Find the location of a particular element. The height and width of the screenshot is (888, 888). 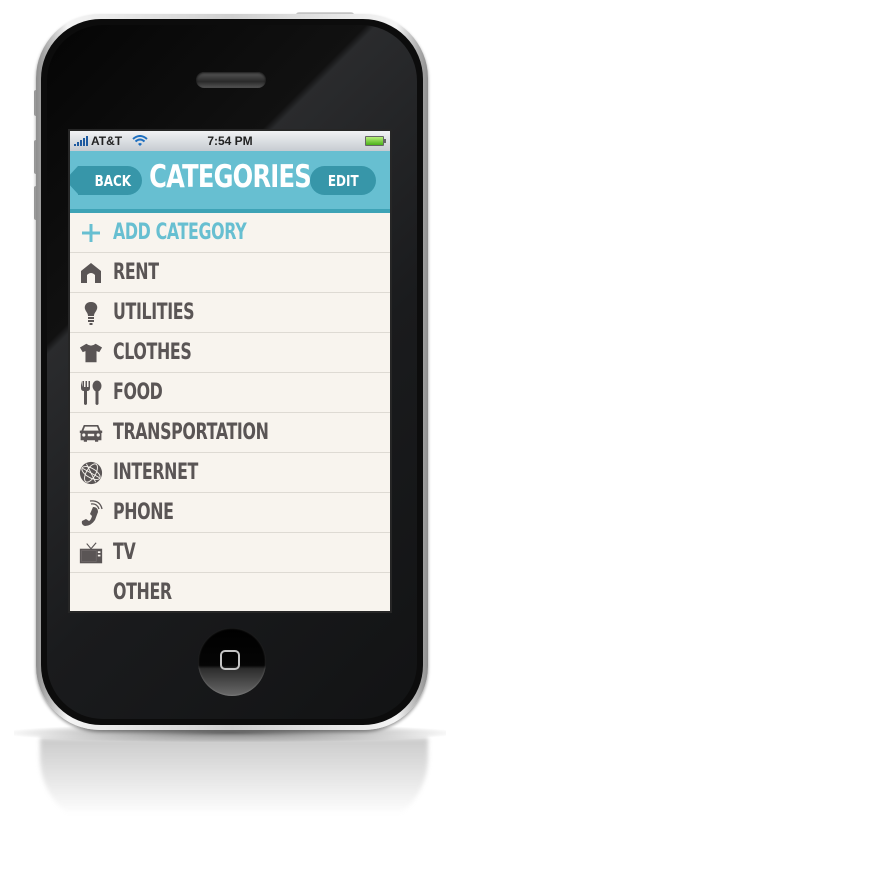

status-bar: AT&T 7:54 PM is located at coordinates (230, 141).